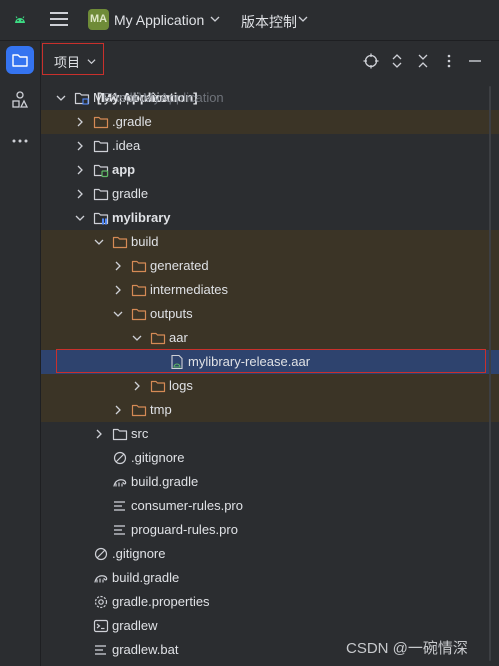 This screenshot has width=499, height=666. What do you see at coordinates (449, 61) in the screenshot?
I see `options-icon` at bounding box center [449, 61].